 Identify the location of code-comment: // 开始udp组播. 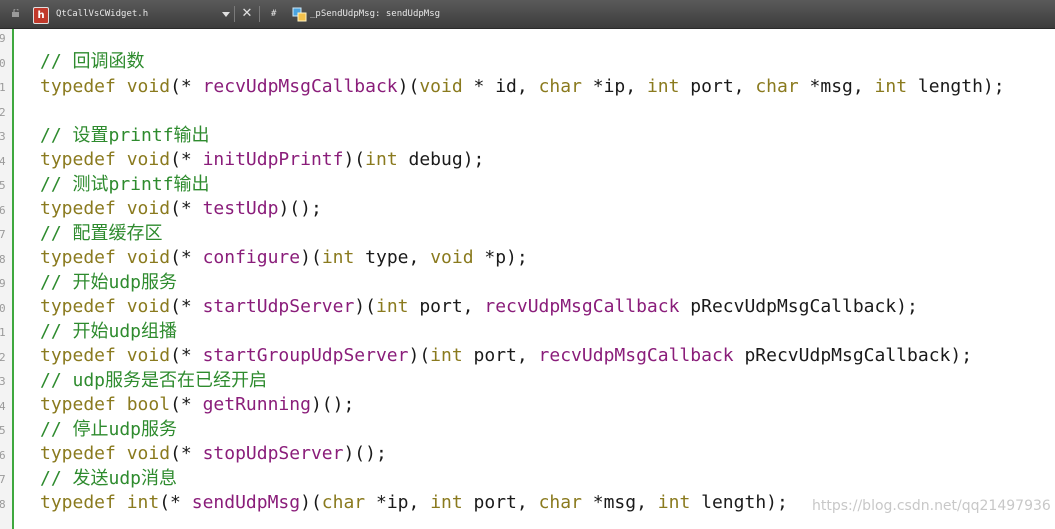
(109, 331).